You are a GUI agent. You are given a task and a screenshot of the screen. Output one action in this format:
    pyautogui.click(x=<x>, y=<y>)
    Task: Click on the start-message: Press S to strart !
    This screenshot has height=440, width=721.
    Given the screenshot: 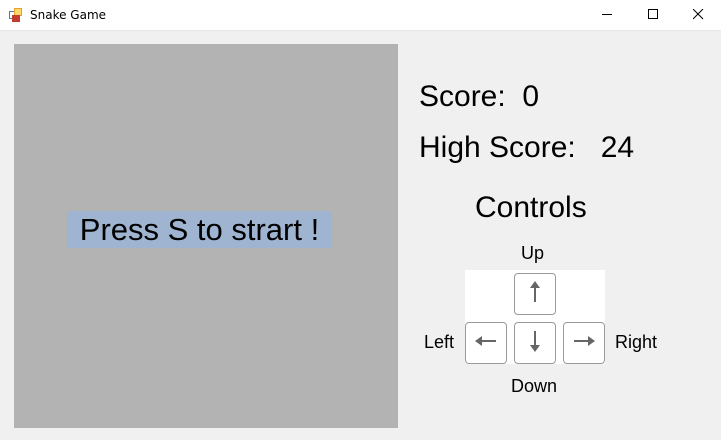 What is the action you would take?
    pyautogui.click(x=199, y=229)
    